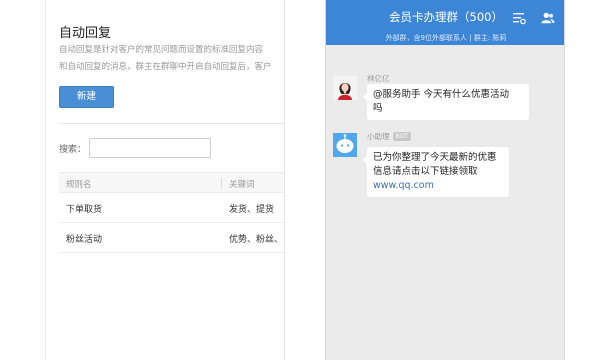  I want to click on woman-portrait-avatar, so click(345, 88).